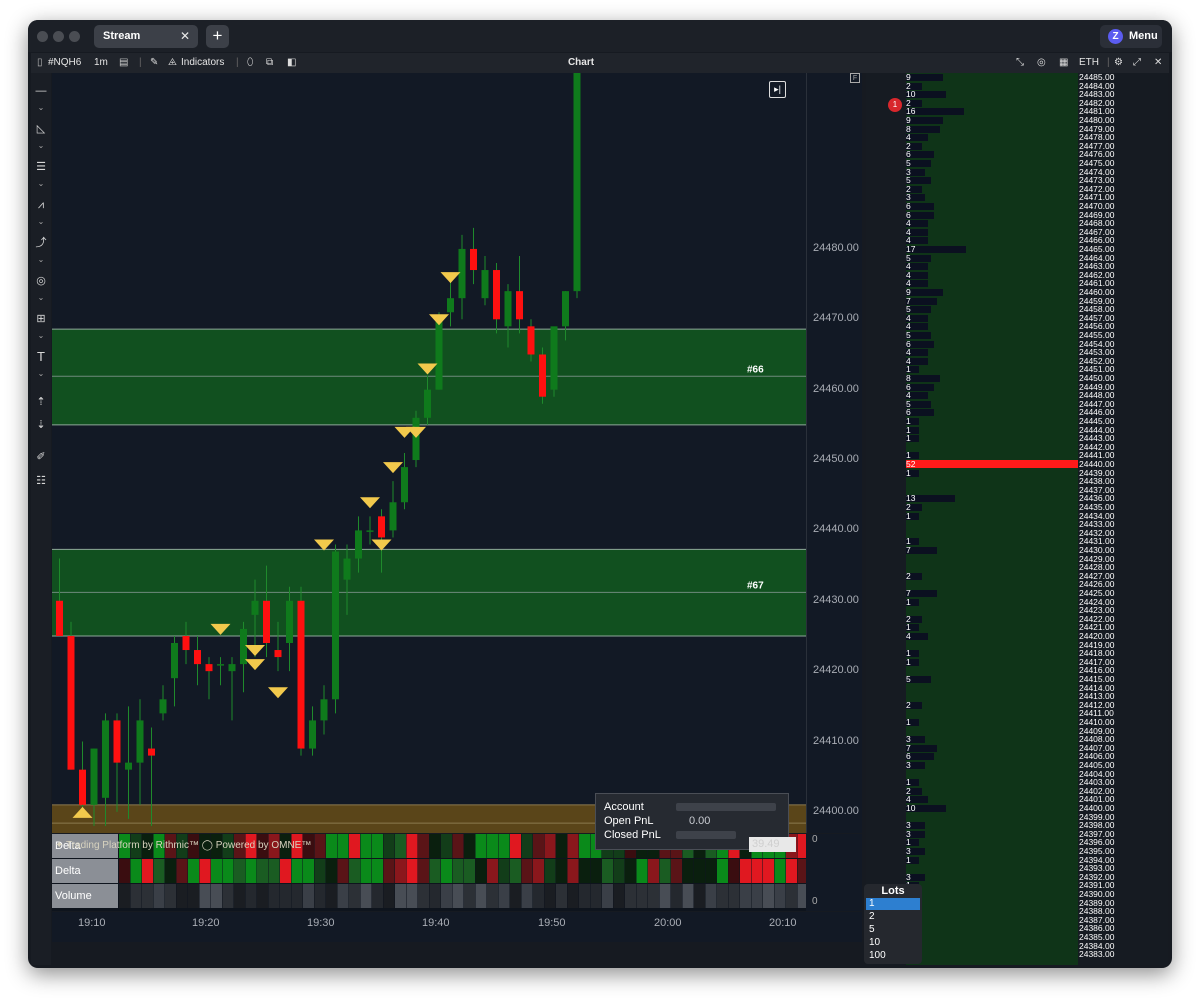  What do you see at coordinates (41, 402) in the screenshot?
I see `sort-up-icon: ⇡` at bounding box center [41, 402].